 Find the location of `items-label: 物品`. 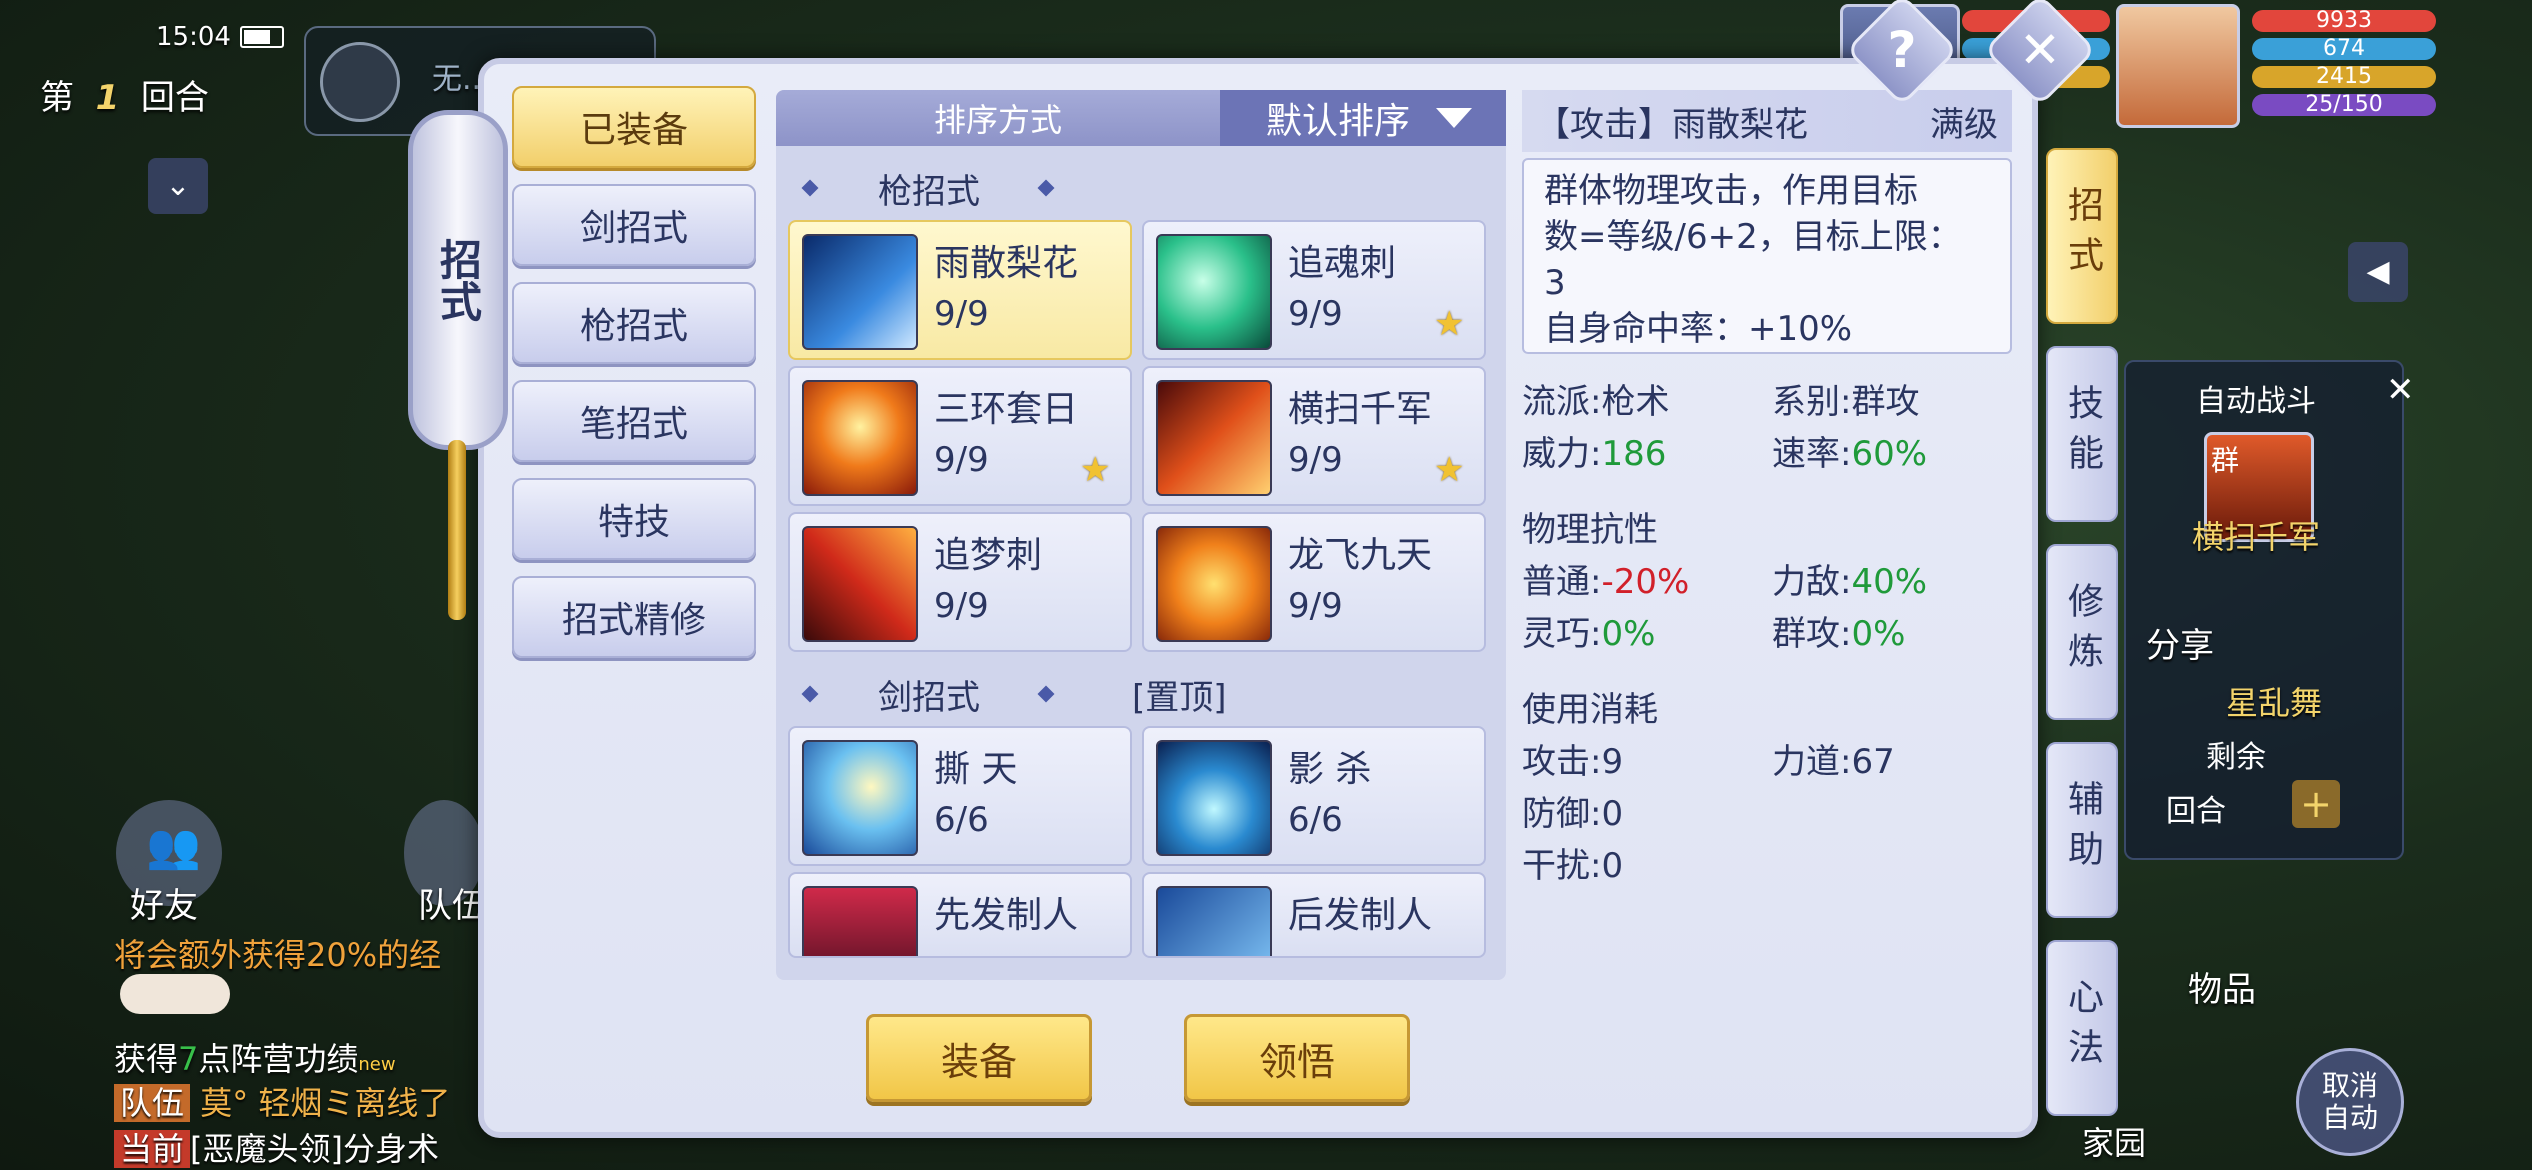

items-label: 物品 is located at coordinates (2222, 990).